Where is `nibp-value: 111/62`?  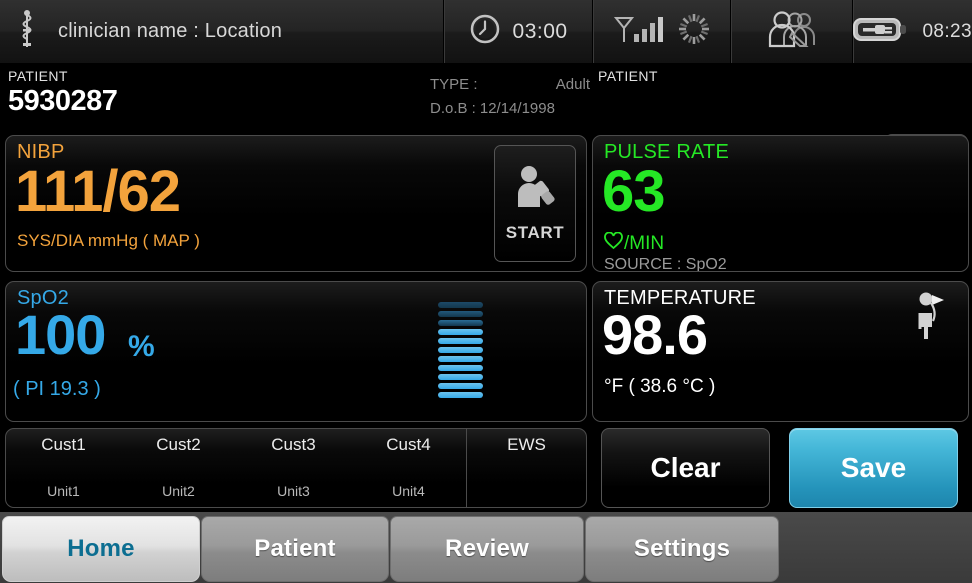
nibp-value: 111/62 is located at coordinates (98, 191).